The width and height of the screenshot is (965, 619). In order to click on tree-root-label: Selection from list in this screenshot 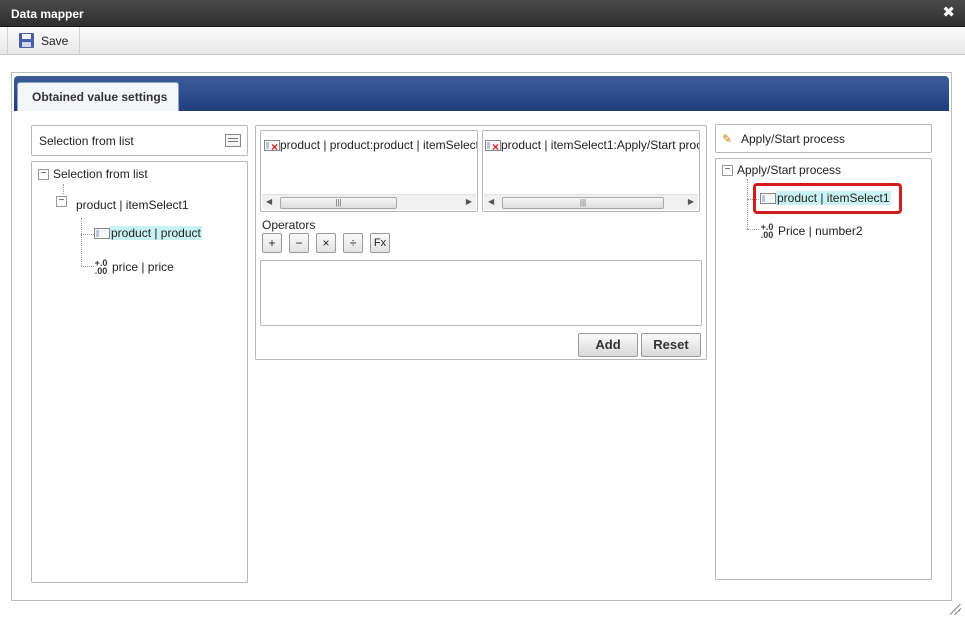, I will do `click(100, 174)`.